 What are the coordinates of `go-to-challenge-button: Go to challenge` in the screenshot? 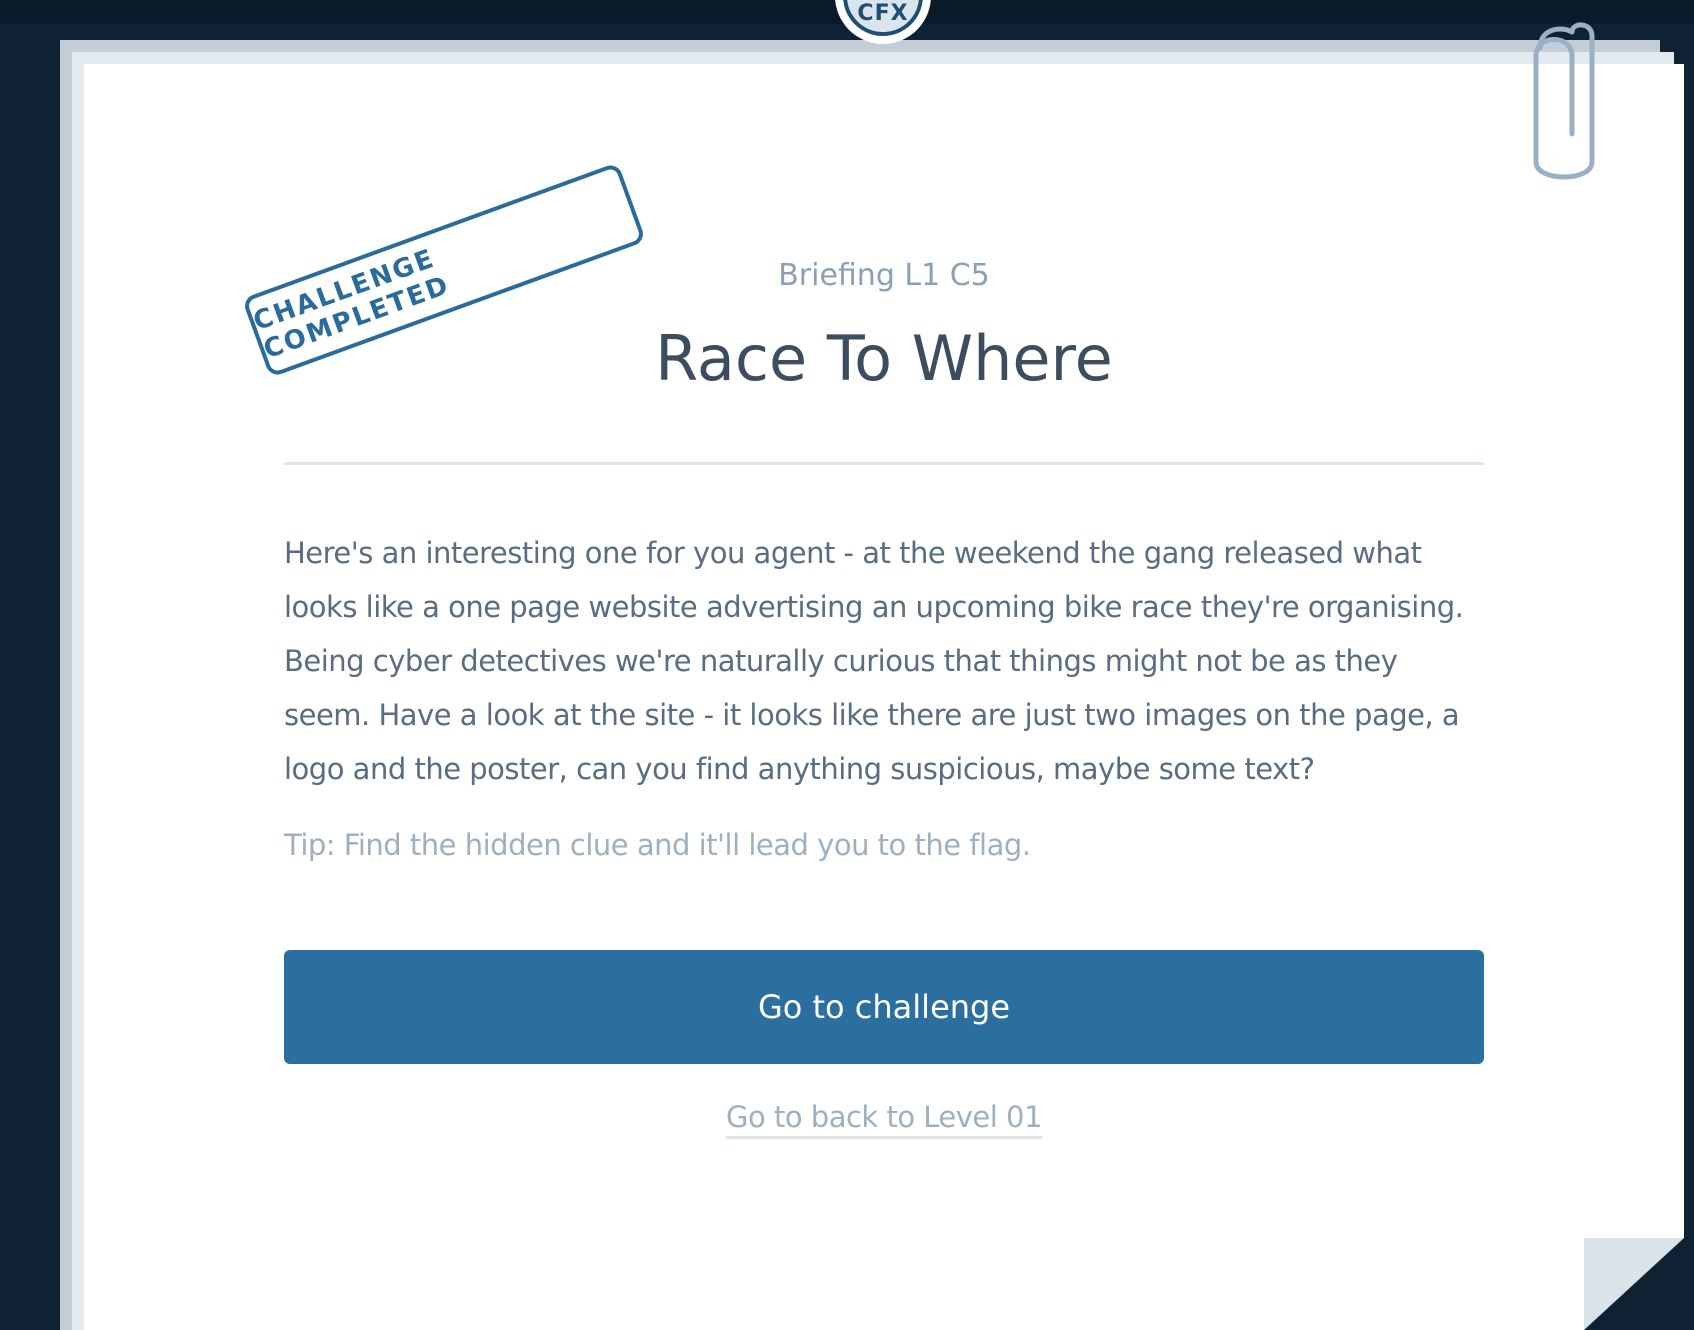 It's located at (884, 1007).